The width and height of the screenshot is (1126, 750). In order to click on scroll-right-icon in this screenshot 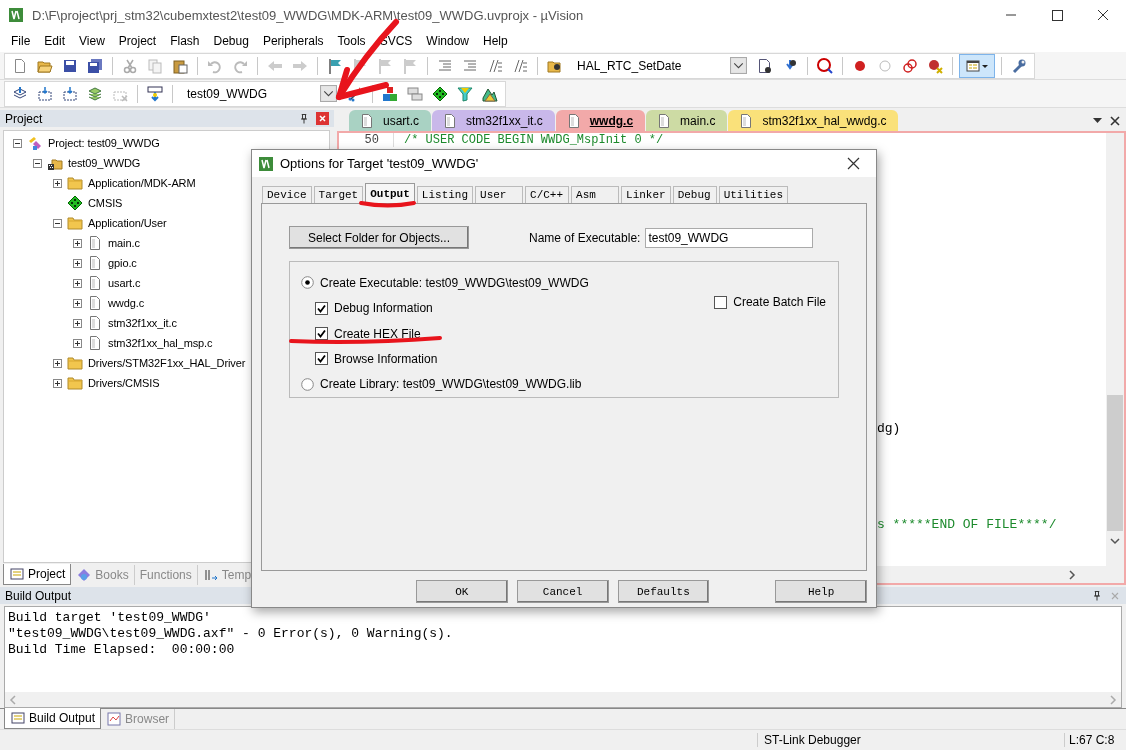, I will do `click(1072, 574)`.